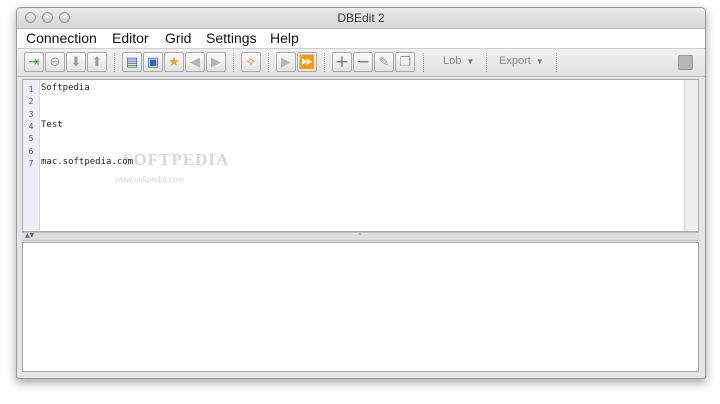  I want to click on open-file-button: ▤, so click(132, 62).